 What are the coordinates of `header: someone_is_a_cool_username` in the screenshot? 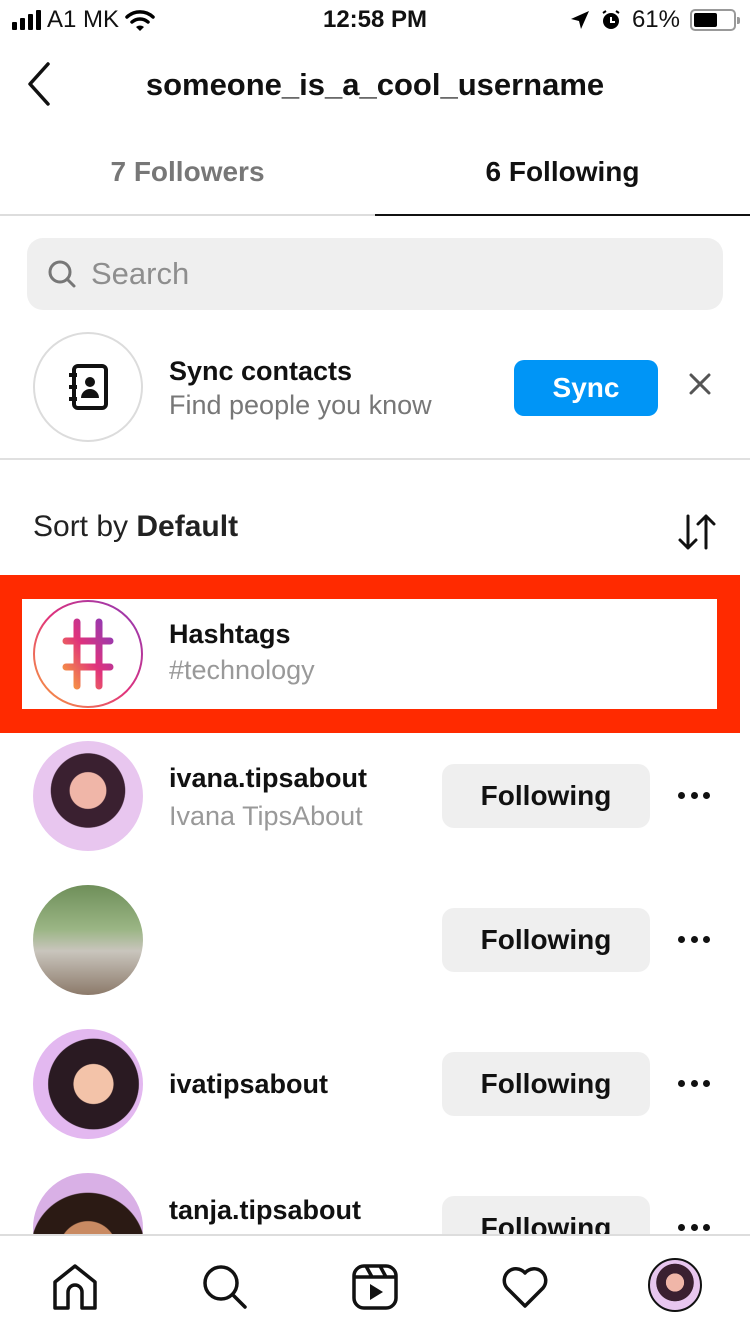 It's located at (375, 85).